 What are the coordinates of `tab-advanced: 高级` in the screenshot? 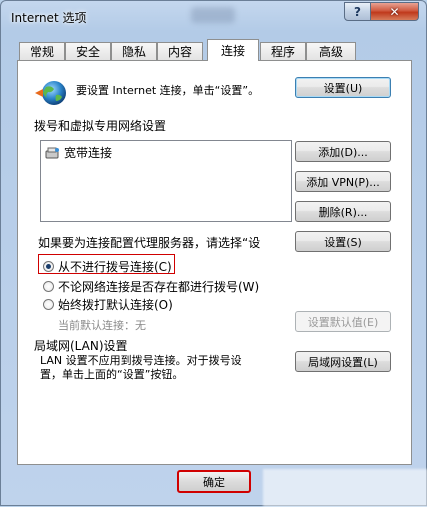 It's located at (331, 51).